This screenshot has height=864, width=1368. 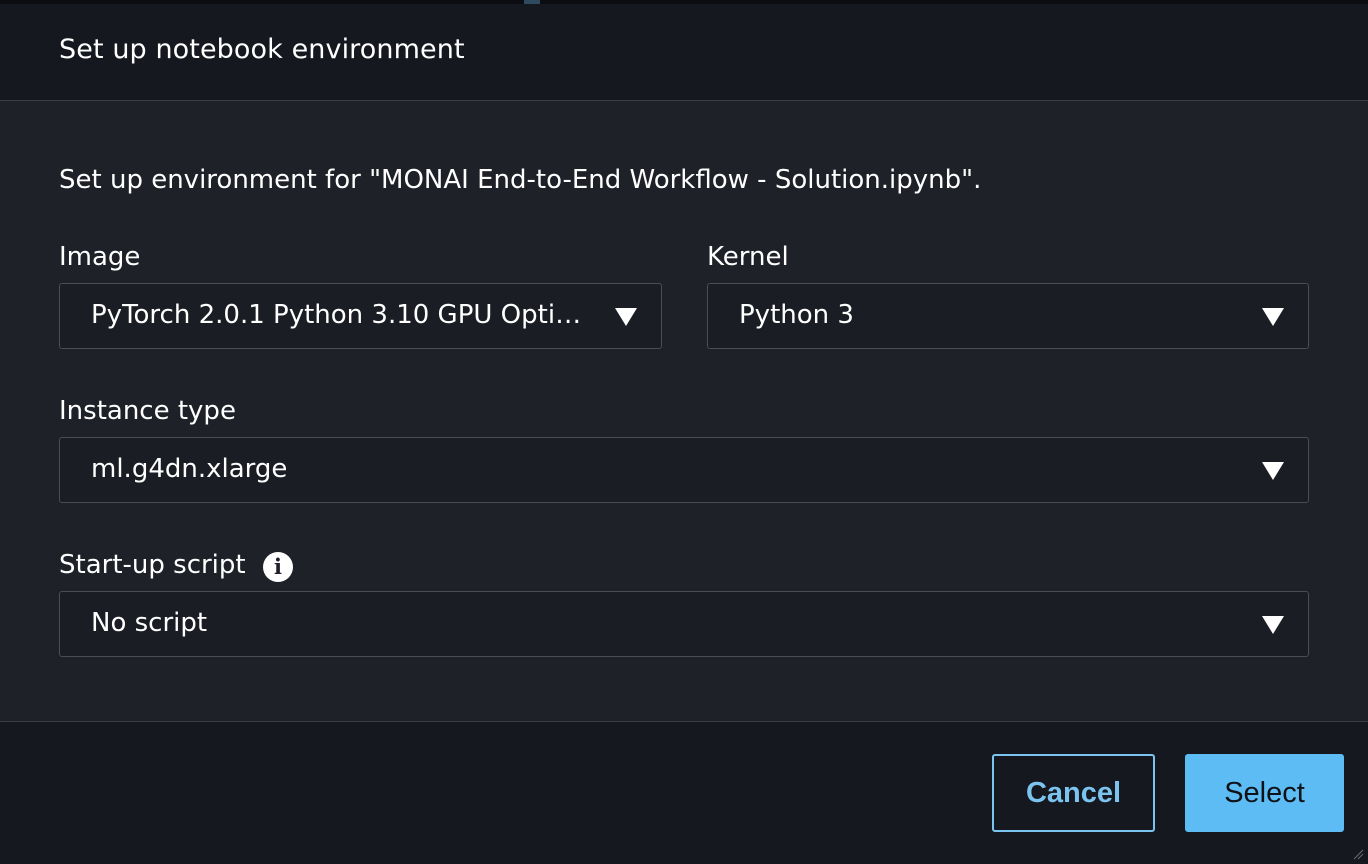 What do you see at coordinates (152, 565) in the screenshot?
I see `startup-script-label: Start-up script` at bounding box center [152, 565].